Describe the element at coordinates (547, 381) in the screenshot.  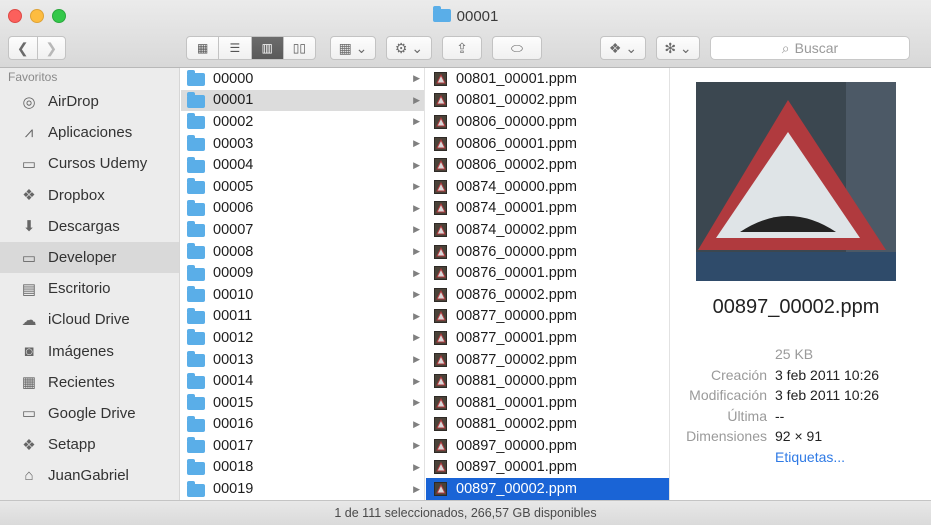
I see `file-row: 00881_00000.ppm` at that location.